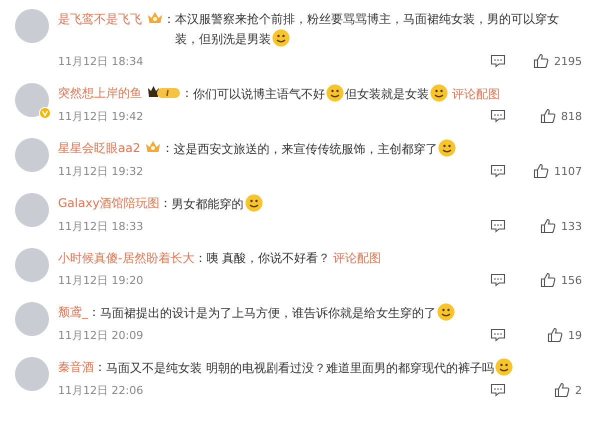 The height and width of the screenshot is (439, 600). I want to click on like-button: 818, so click(554, 116).